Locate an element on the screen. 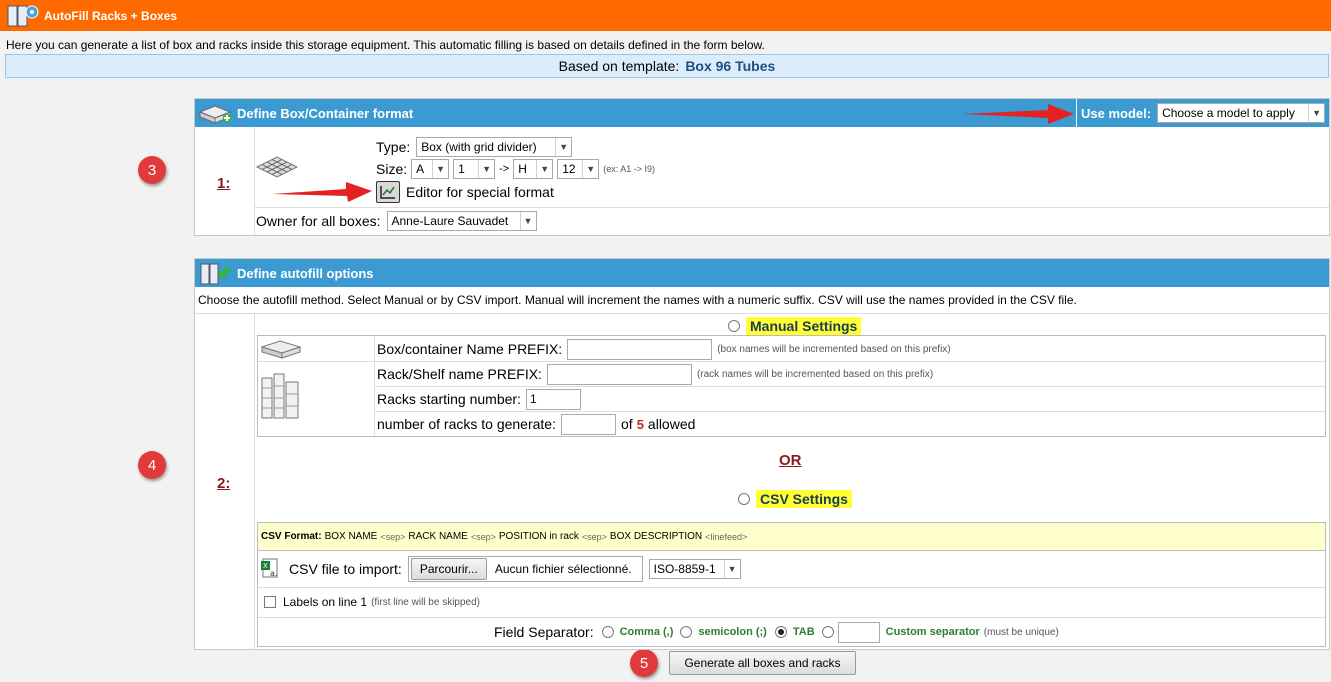  manual-radio is located at coordinates (734, 326).